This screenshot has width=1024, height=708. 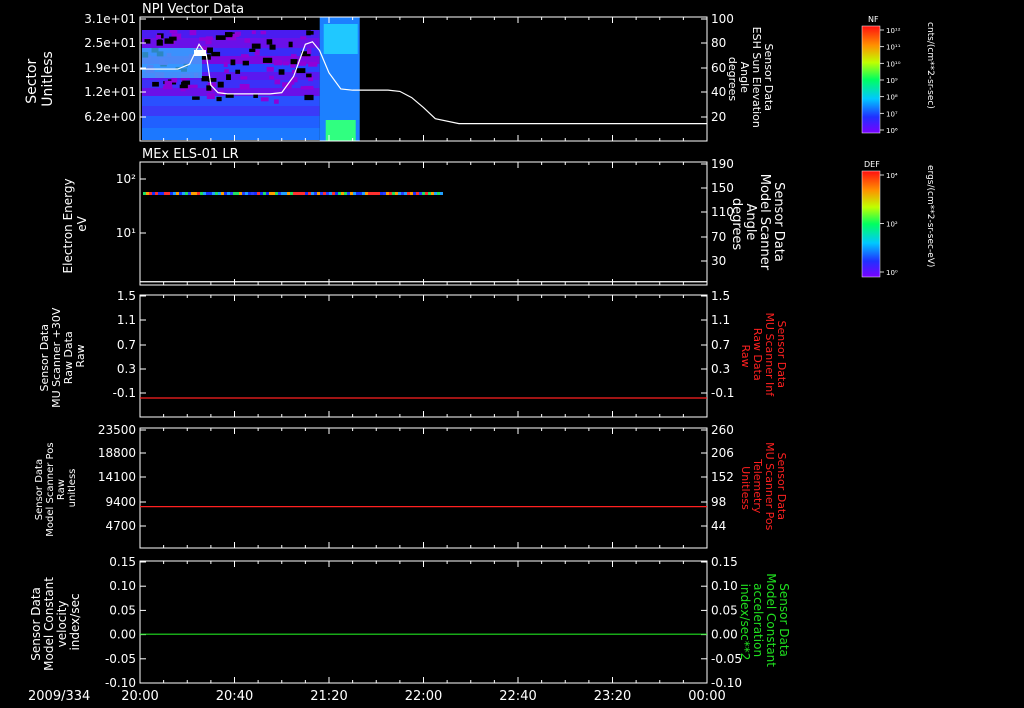 I want to click on colorbar-tick-label: 10¹¹, so click(x=893, y=48).